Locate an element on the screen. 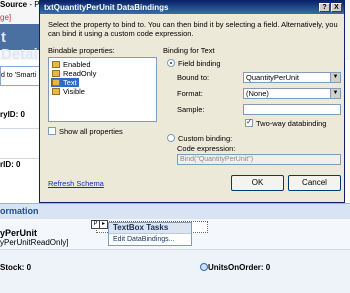 The width and height of the screenshot is (350, 293). property-item-readonly: ReadOnly is located at coordinates (74, 73).